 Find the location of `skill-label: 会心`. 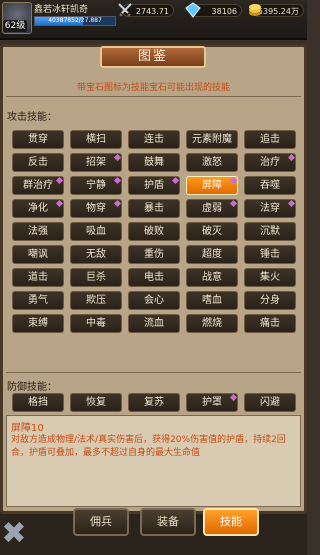

skill-label: 会心 is located at coordinates (154, 300).